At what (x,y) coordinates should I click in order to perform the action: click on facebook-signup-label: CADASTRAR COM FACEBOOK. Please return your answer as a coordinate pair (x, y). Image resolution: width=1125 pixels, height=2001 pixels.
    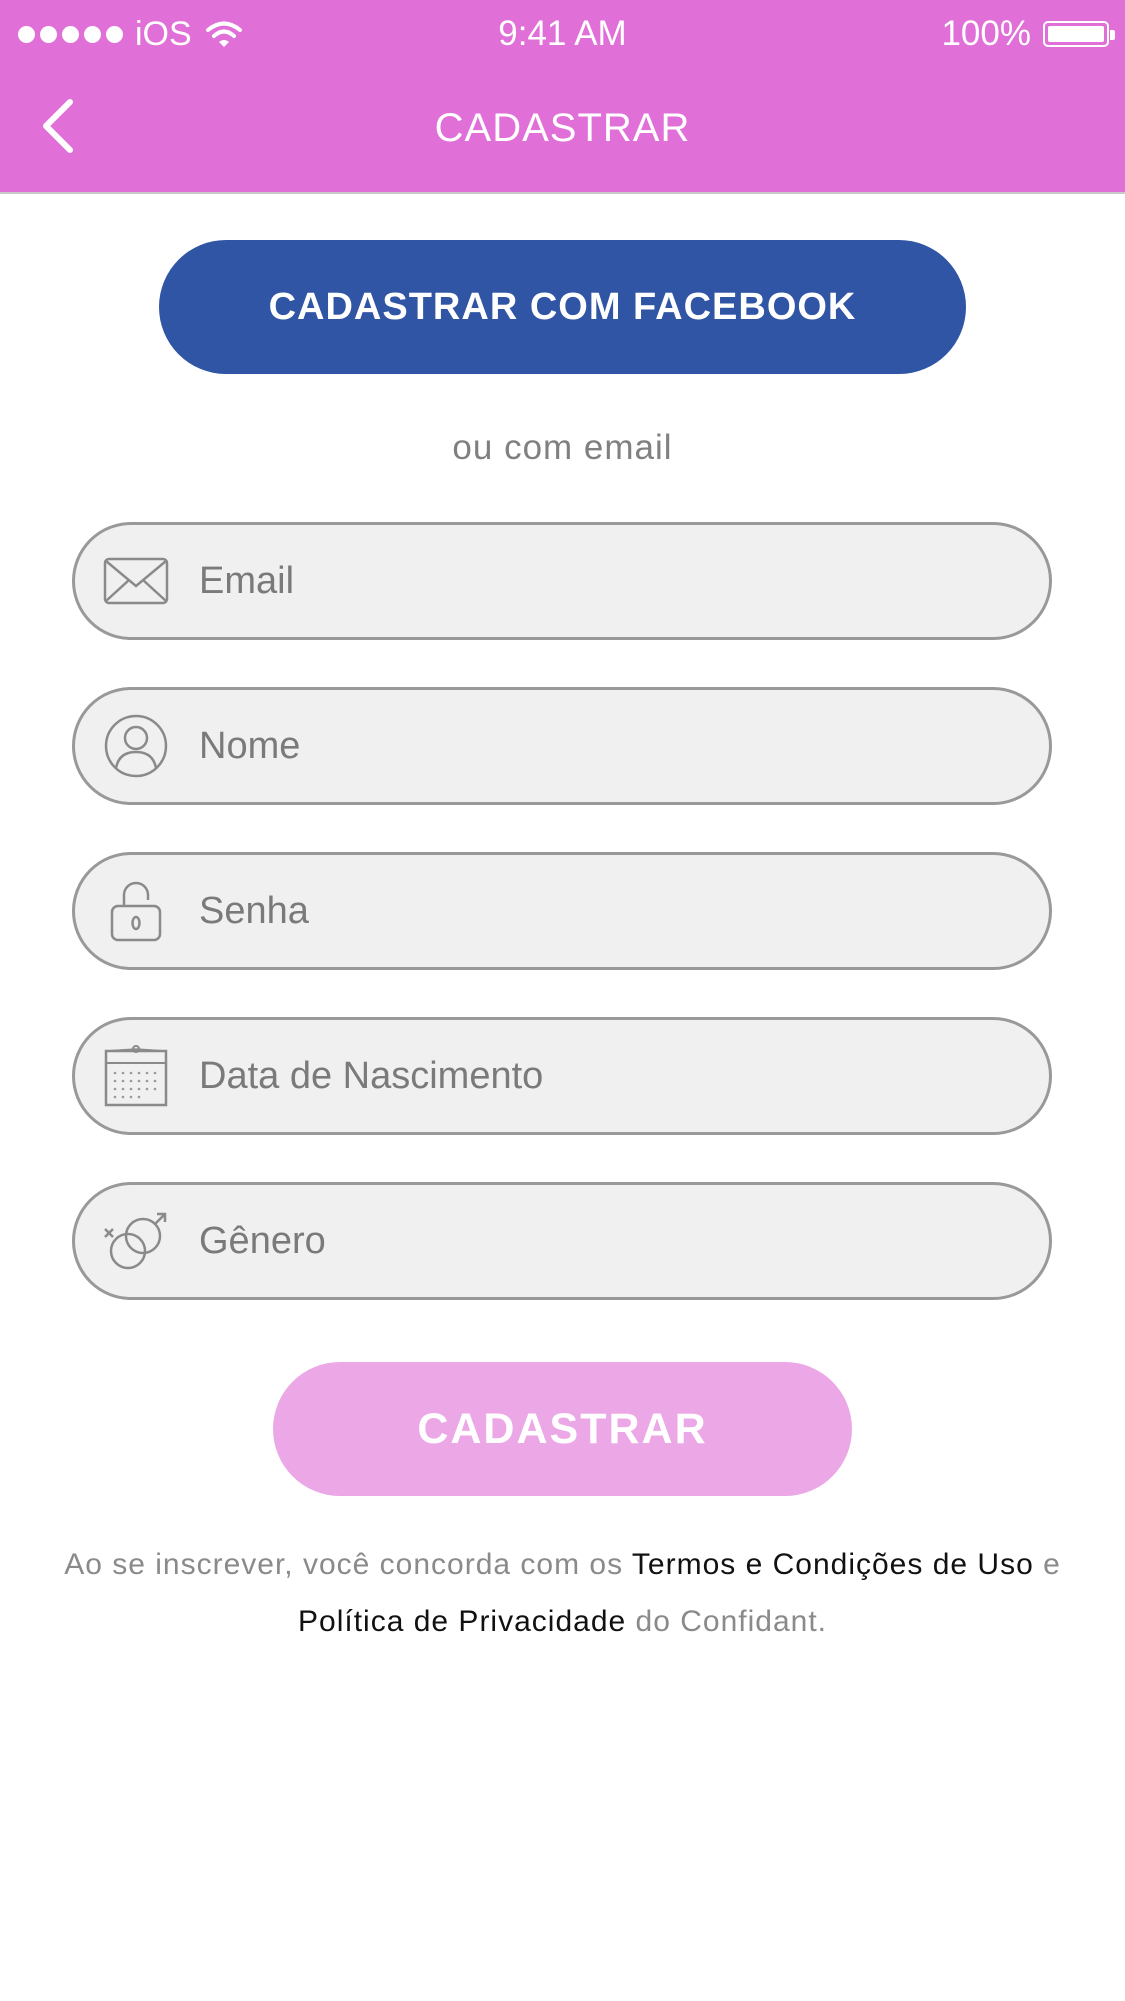
    Looking at the image, I should click on (562, 306).